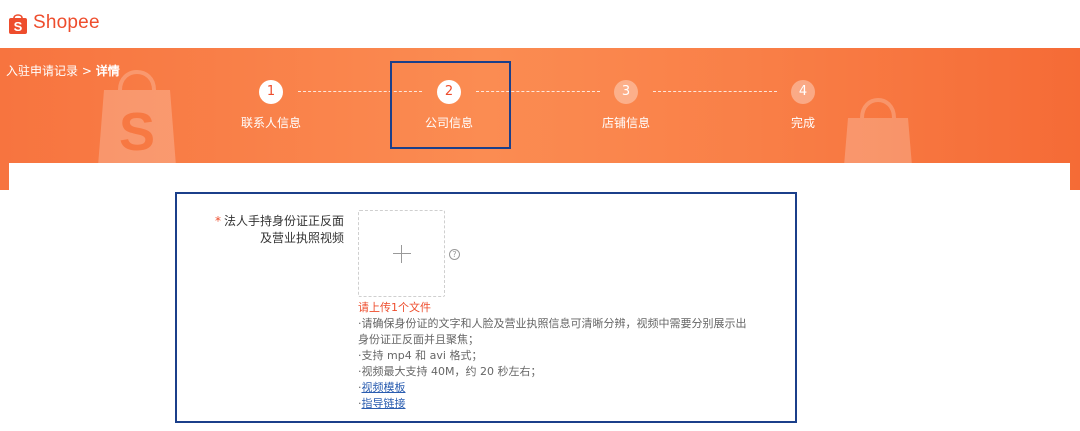 The height and width of the screenshot is (431, 1080). What do you see at coordinates (803, 105) in the screenshot?
I see `step-complete: 4 完成` at bounding box center [803, 105].